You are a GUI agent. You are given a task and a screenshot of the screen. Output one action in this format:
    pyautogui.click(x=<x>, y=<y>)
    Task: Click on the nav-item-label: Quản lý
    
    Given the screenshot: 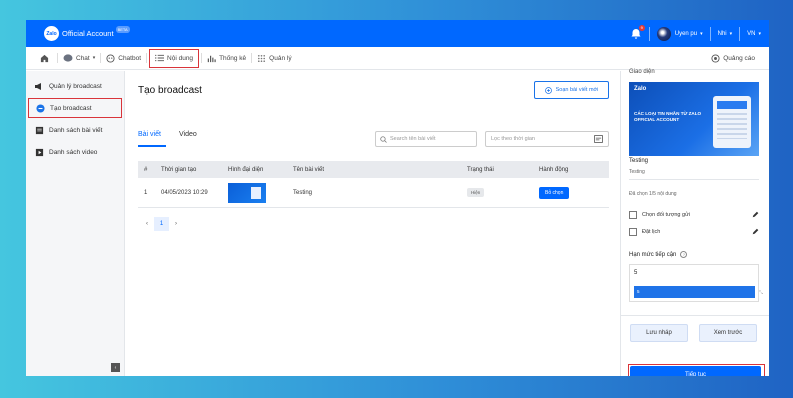 What is the action you would take?
    pyautogui.click(x=280, y=58)
    